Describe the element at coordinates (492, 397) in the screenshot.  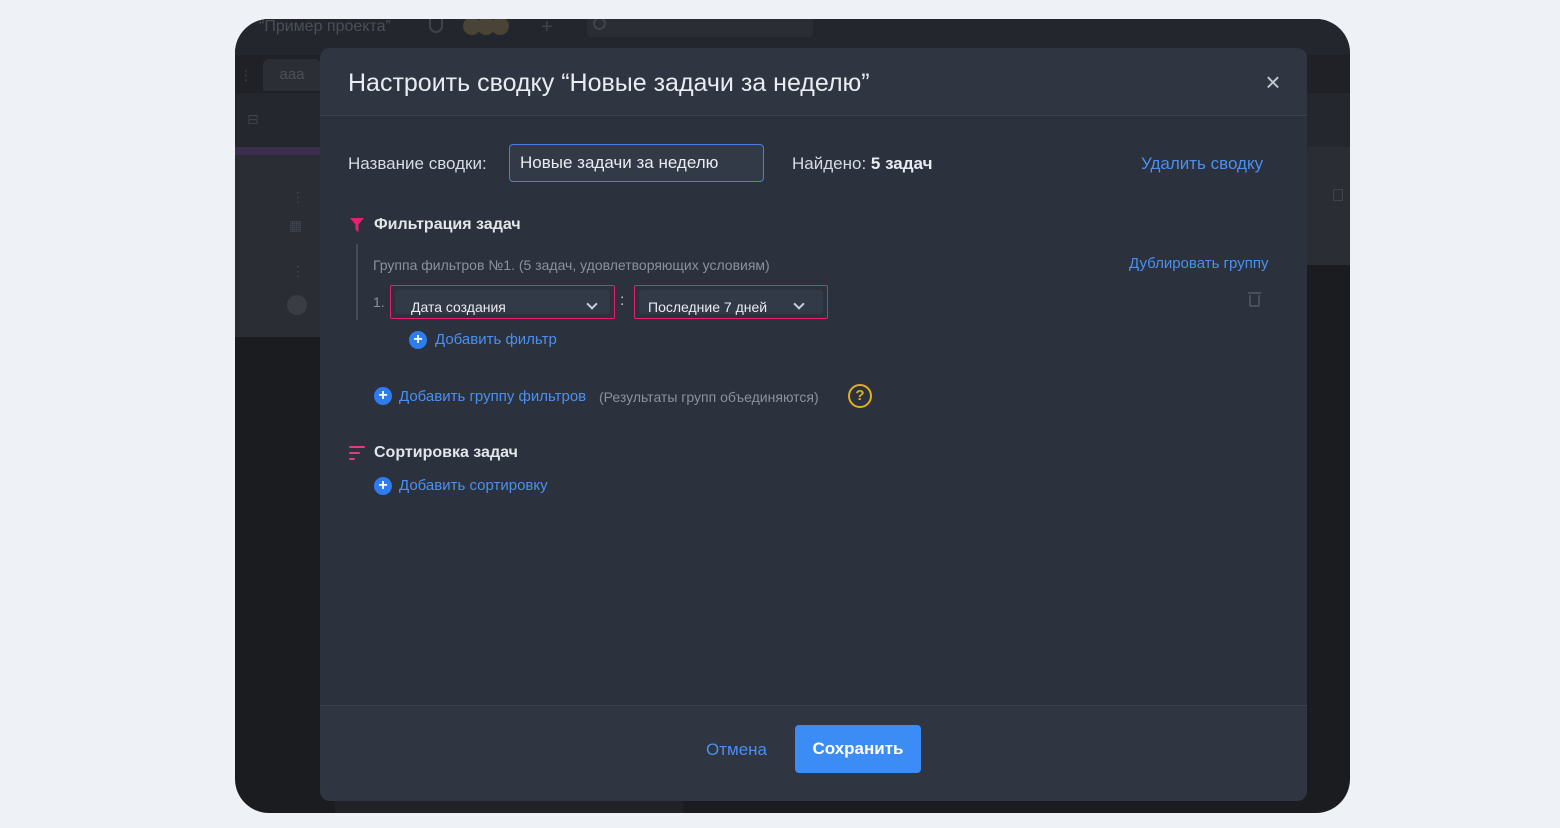
I see `add-filter-group-link: Добавить группу фильтров` at that location.